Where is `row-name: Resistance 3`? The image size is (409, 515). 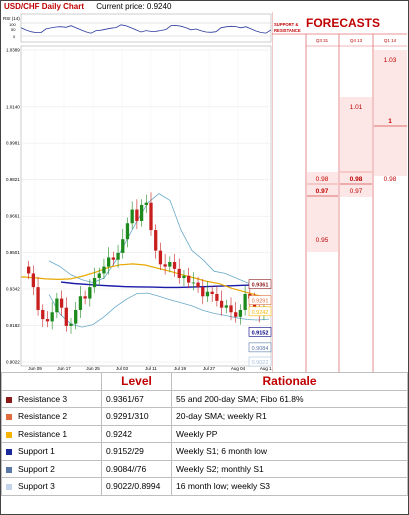
row-name: Resistance 3 is located at coordinates (43, 398).